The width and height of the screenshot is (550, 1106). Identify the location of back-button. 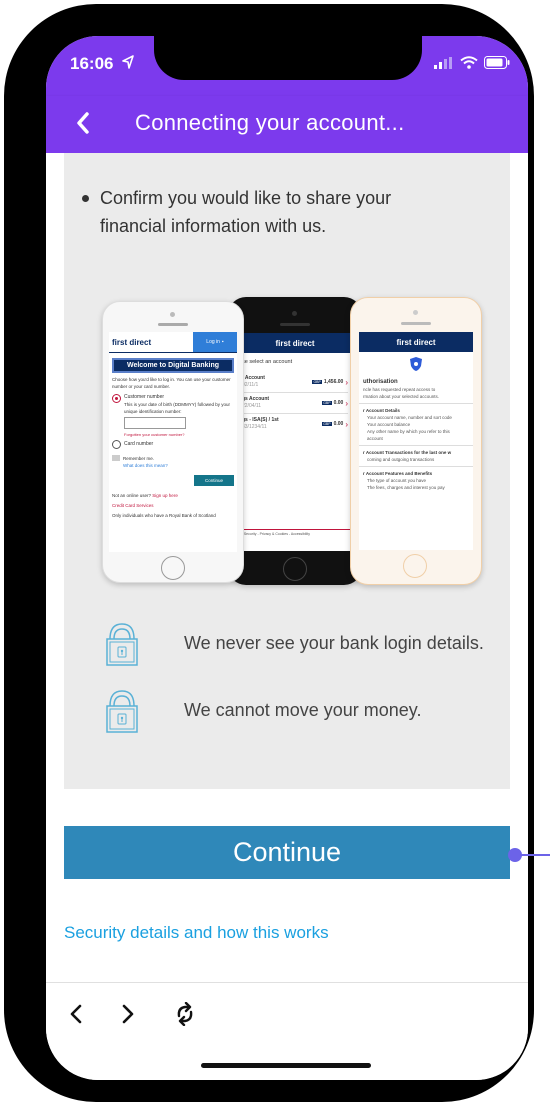
(83, 123).